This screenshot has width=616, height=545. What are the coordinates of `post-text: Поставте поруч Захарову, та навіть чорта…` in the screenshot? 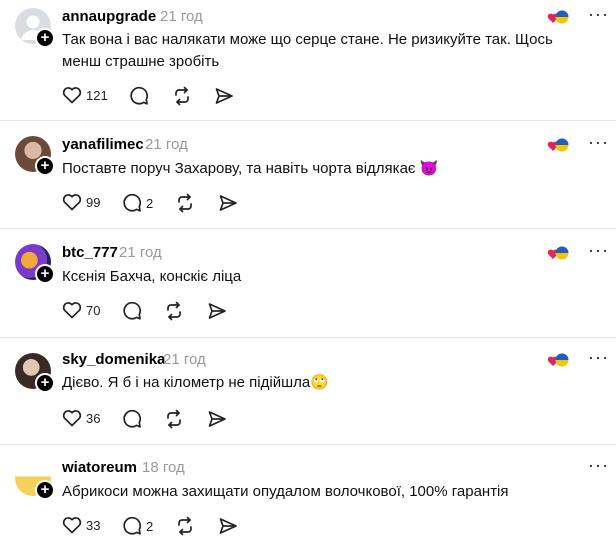 It's located at (250, 168).